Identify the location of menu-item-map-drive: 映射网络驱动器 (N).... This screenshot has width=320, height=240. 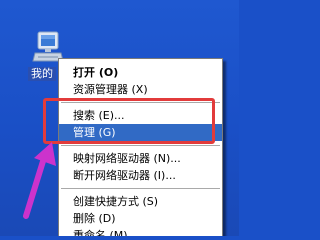
(140, 158).